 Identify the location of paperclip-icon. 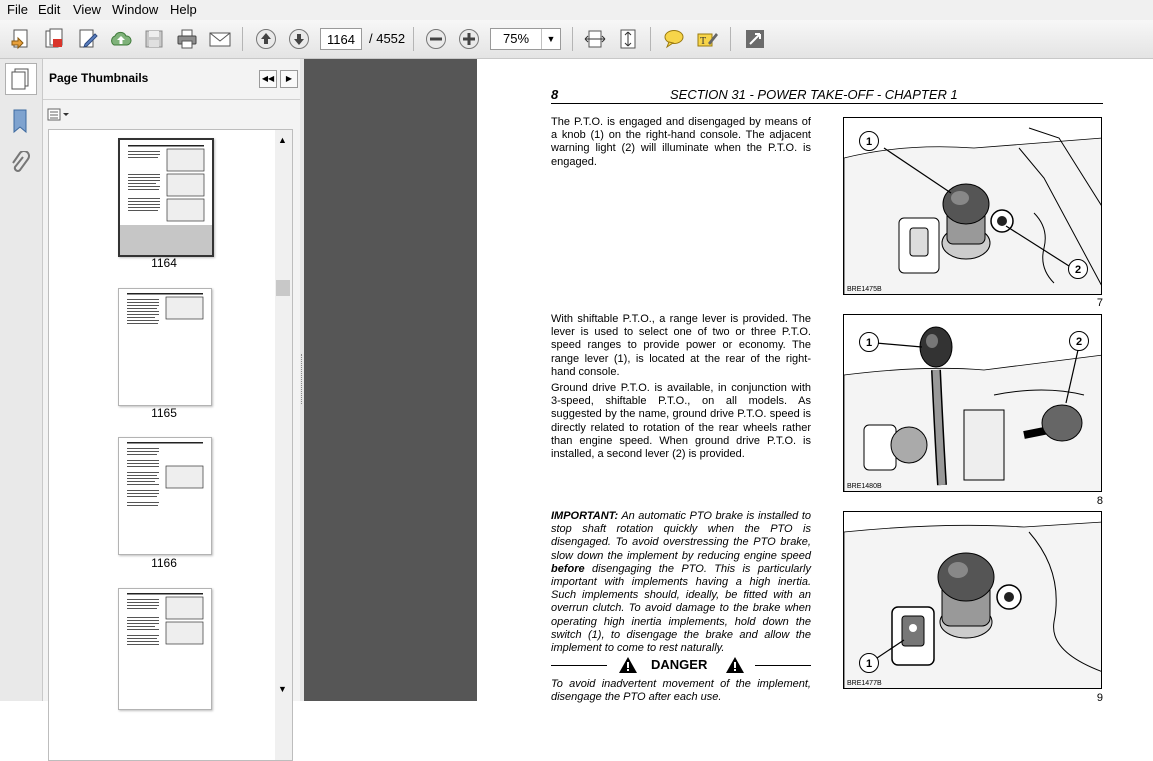
(21, 161).